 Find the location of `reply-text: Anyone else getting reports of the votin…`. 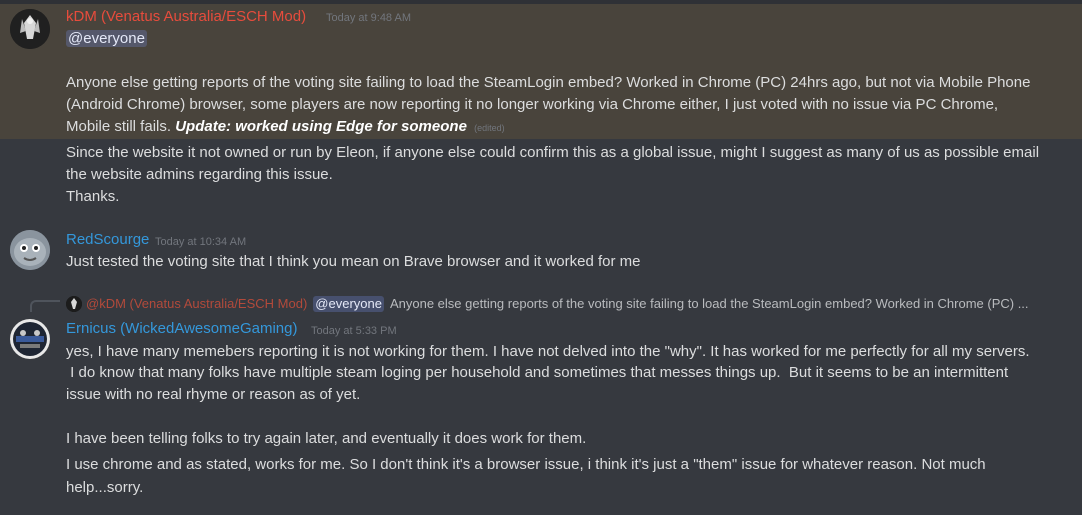

reply-text: Anyone else getting reports of the votin… is located at coordinates (709, 303).